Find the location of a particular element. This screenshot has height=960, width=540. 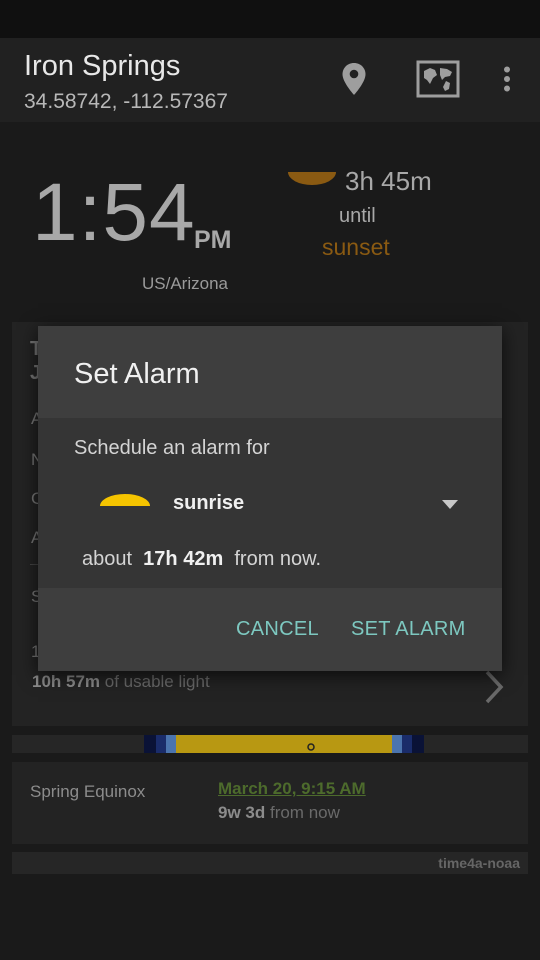

dialog-header: Set Alarm is located at coordinates (270, 372).